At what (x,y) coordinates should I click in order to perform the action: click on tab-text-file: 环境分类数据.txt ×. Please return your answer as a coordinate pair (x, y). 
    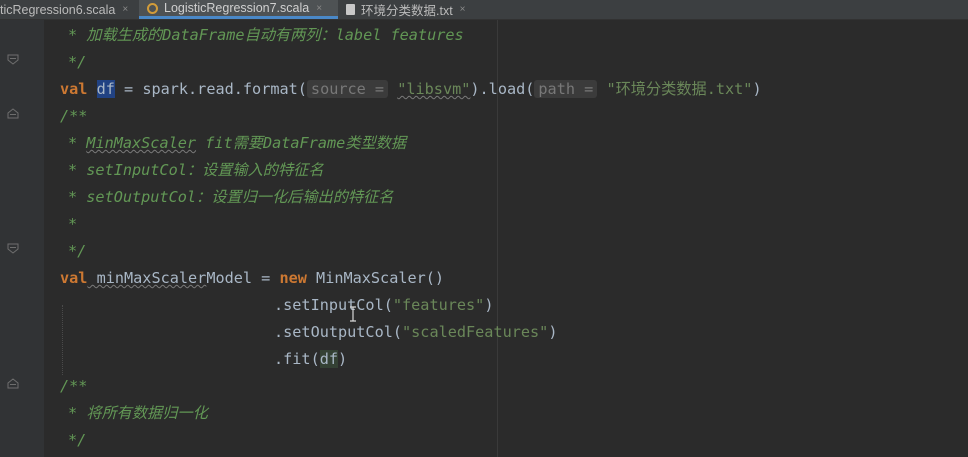
    Looking at the image, I should click on (408, 9).